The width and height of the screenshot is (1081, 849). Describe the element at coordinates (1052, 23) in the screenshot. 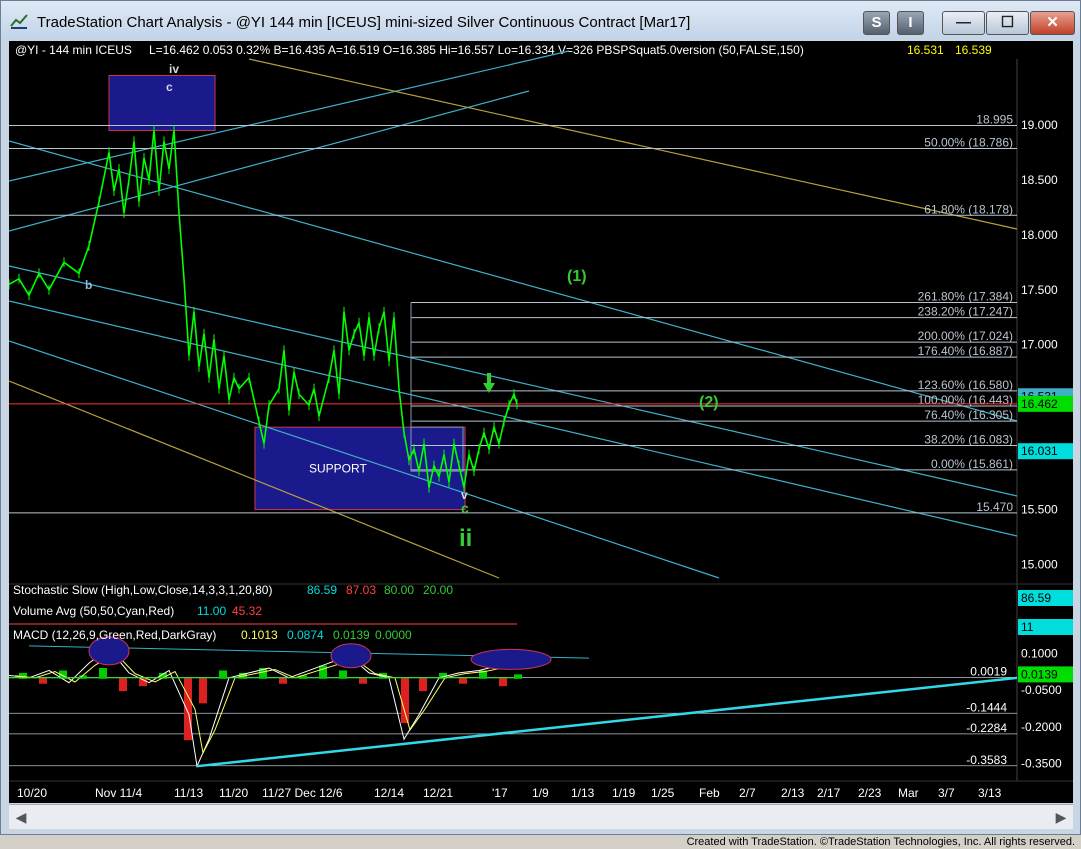

I see `close-button: ✕` at that location.